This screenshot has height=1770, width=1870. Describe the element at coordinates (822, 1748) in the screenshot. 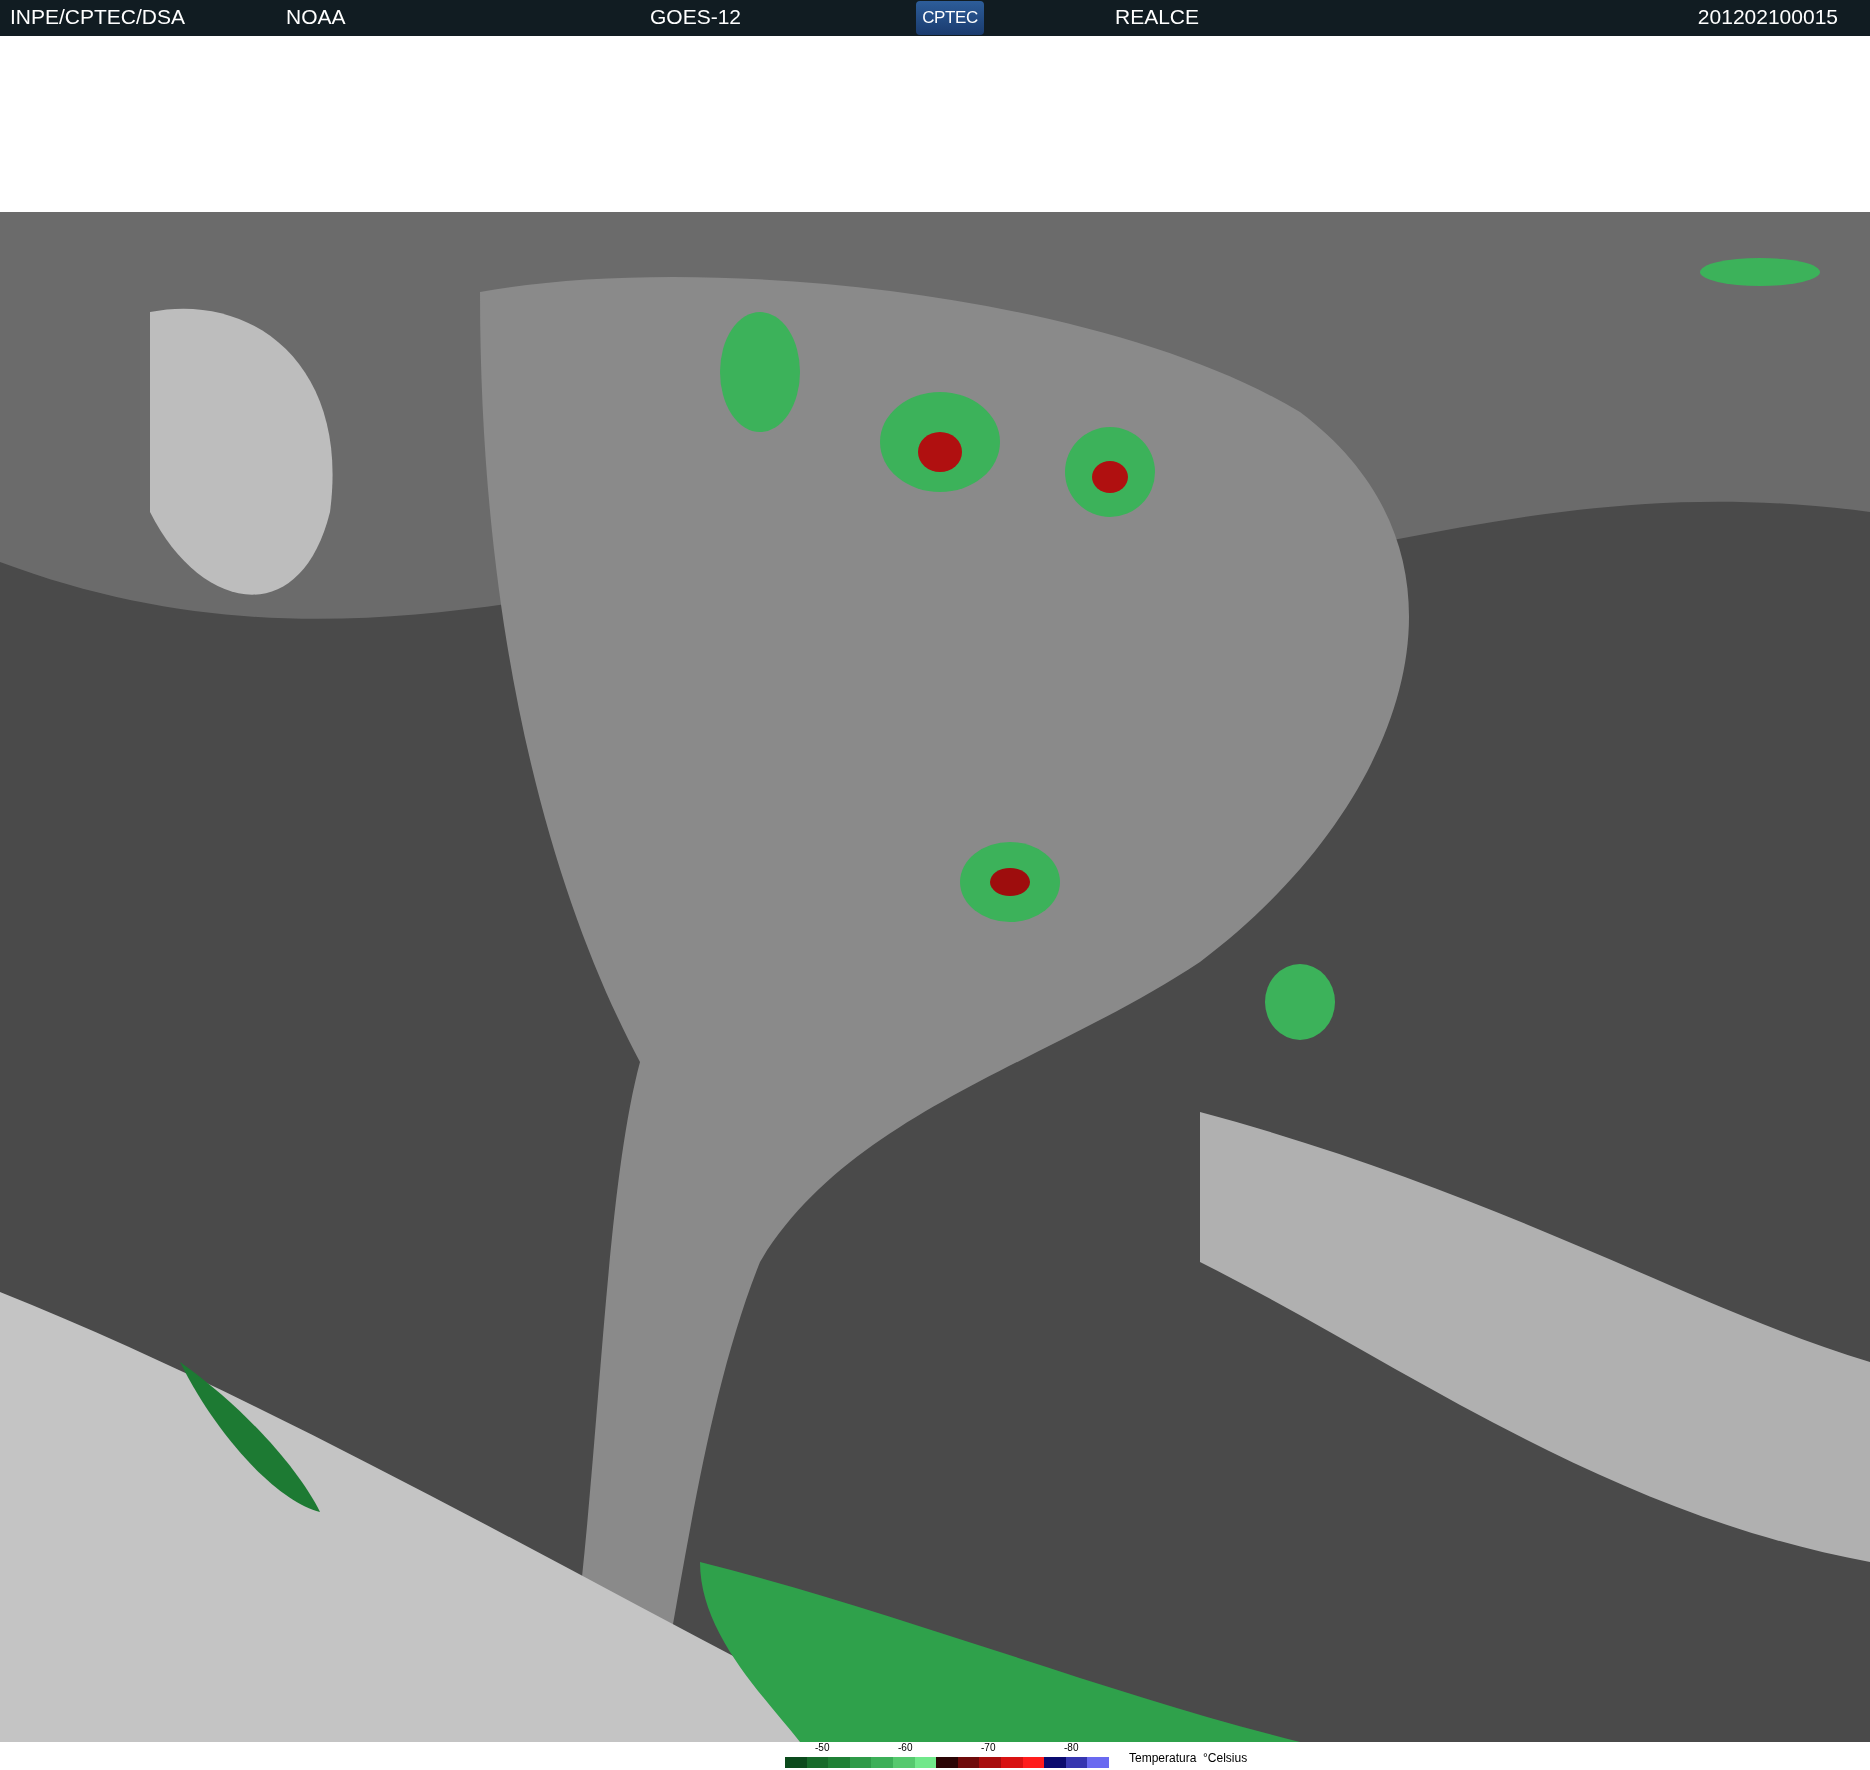

I see `legend-tick-label: -50` at that location.